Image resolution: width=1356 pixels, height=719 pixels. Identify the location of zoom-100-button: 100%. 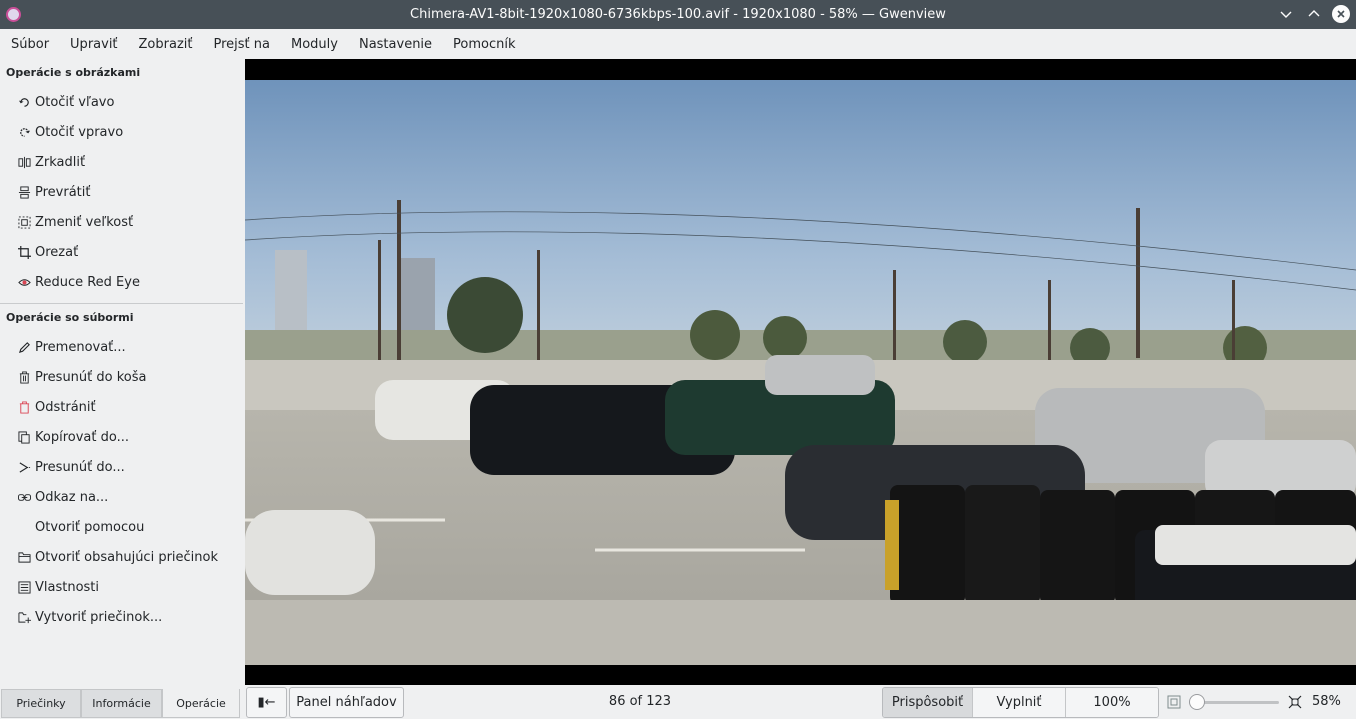
(1112, 702).